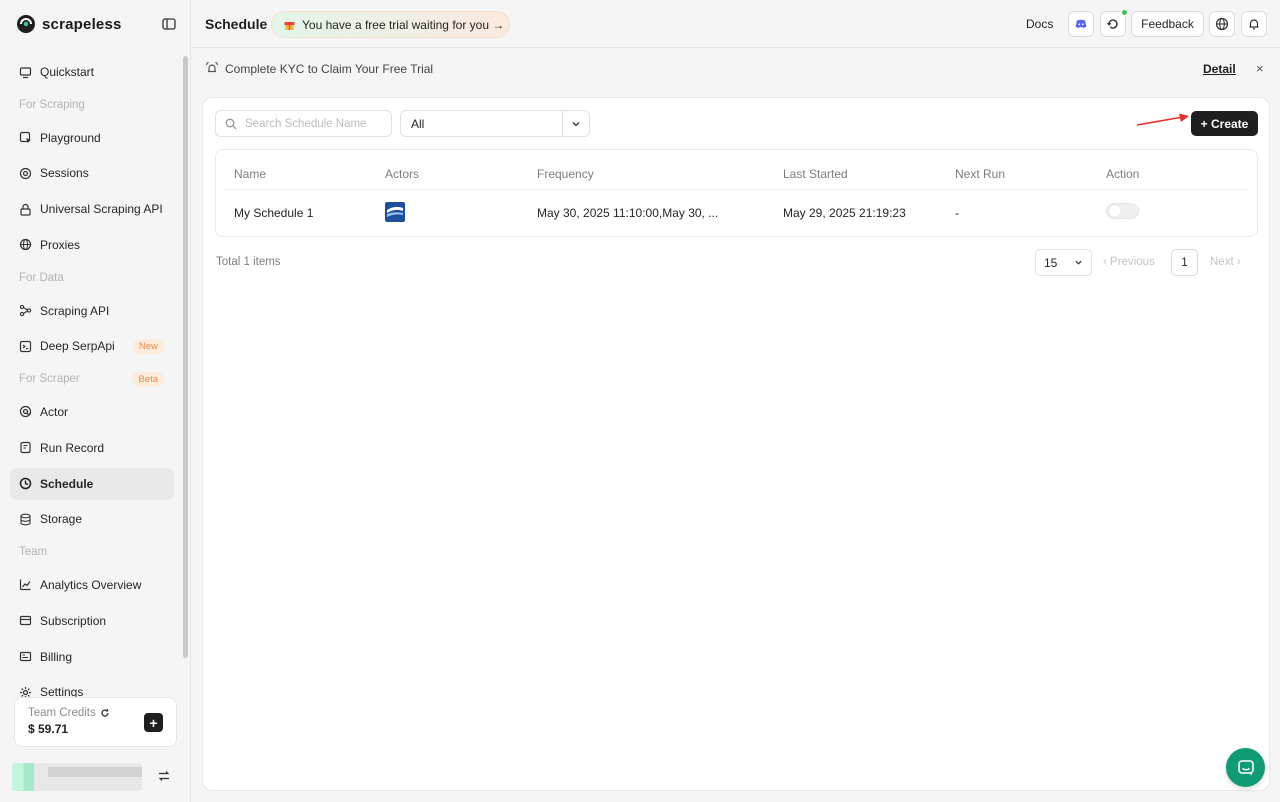 This screenshot has width=1280, height=802. Describe the element at coordinates (92, 412) in the screenshot. I see `sidebar-item-actor: Actor` at that location.